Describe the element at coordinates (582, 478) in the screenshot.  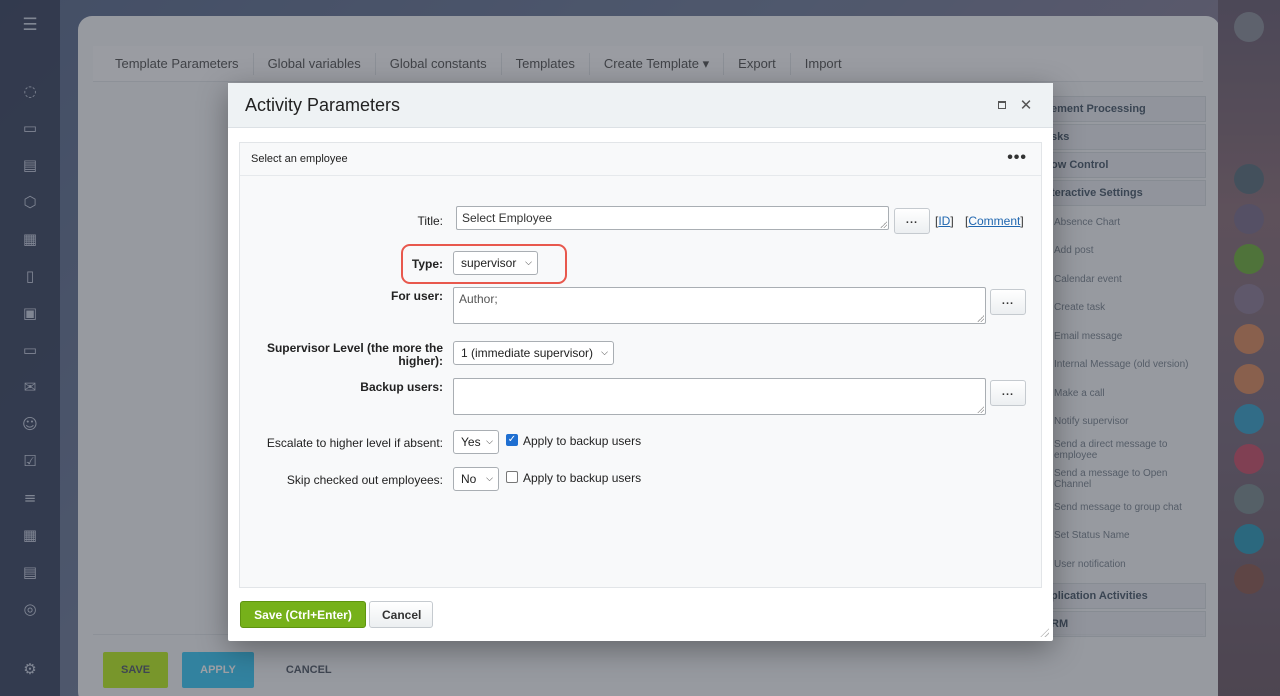
I see `skip-apply-label: Apply to backup users` at that location.